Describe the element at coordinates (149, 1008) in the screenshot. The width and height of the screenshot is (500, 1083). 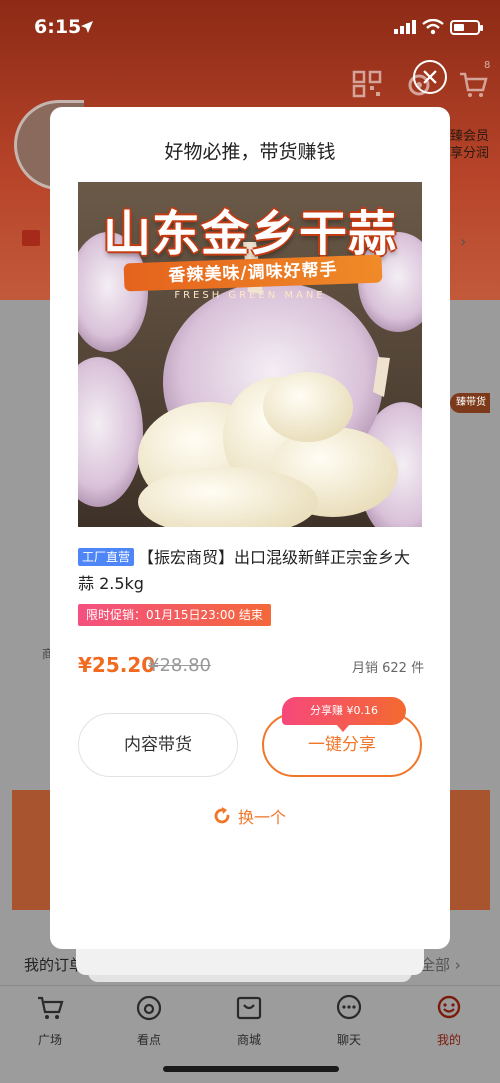
I see `eye-icon` at that location.